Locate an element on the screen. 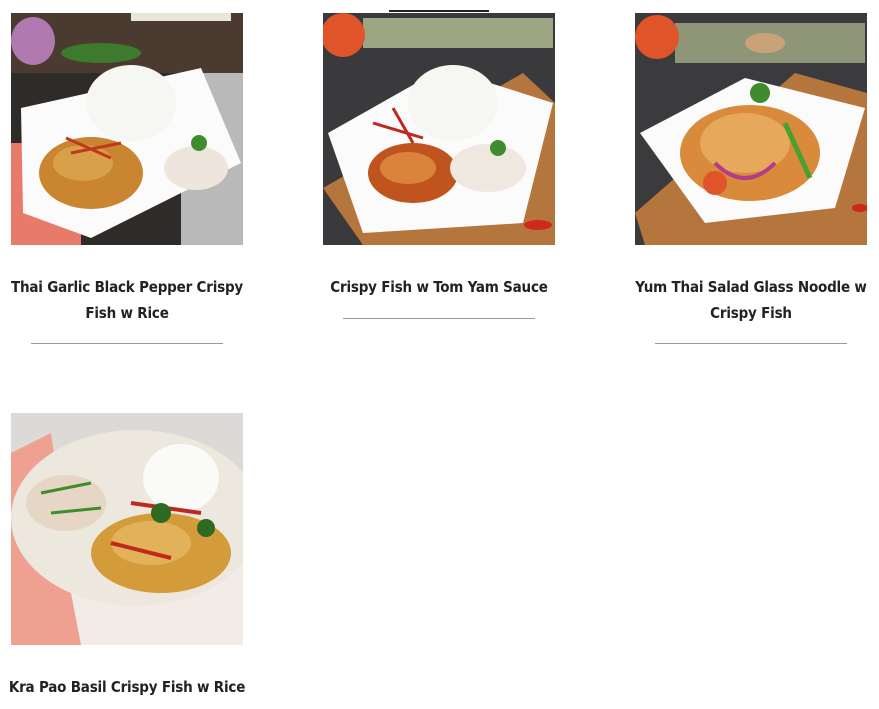  active-tab-indicator is located at coordinates (439, 11).